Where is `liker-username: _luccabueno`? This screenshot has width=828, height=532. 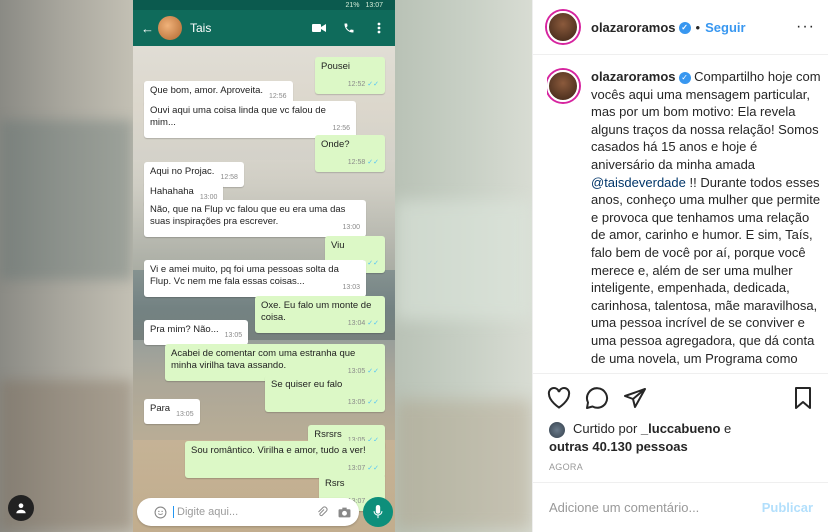
liker-username: _luccabueno is located at coordinates (680, 428).